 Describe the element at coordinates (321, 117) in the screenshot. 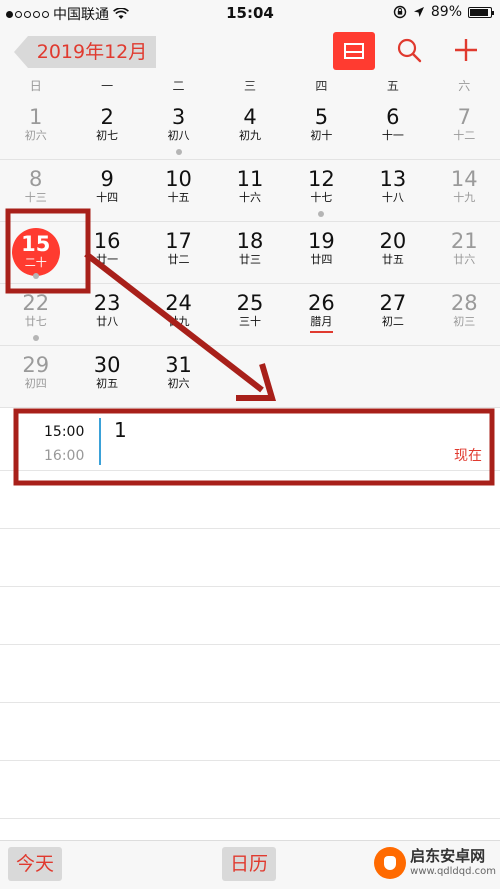

I see `day-number: 5` at that location.